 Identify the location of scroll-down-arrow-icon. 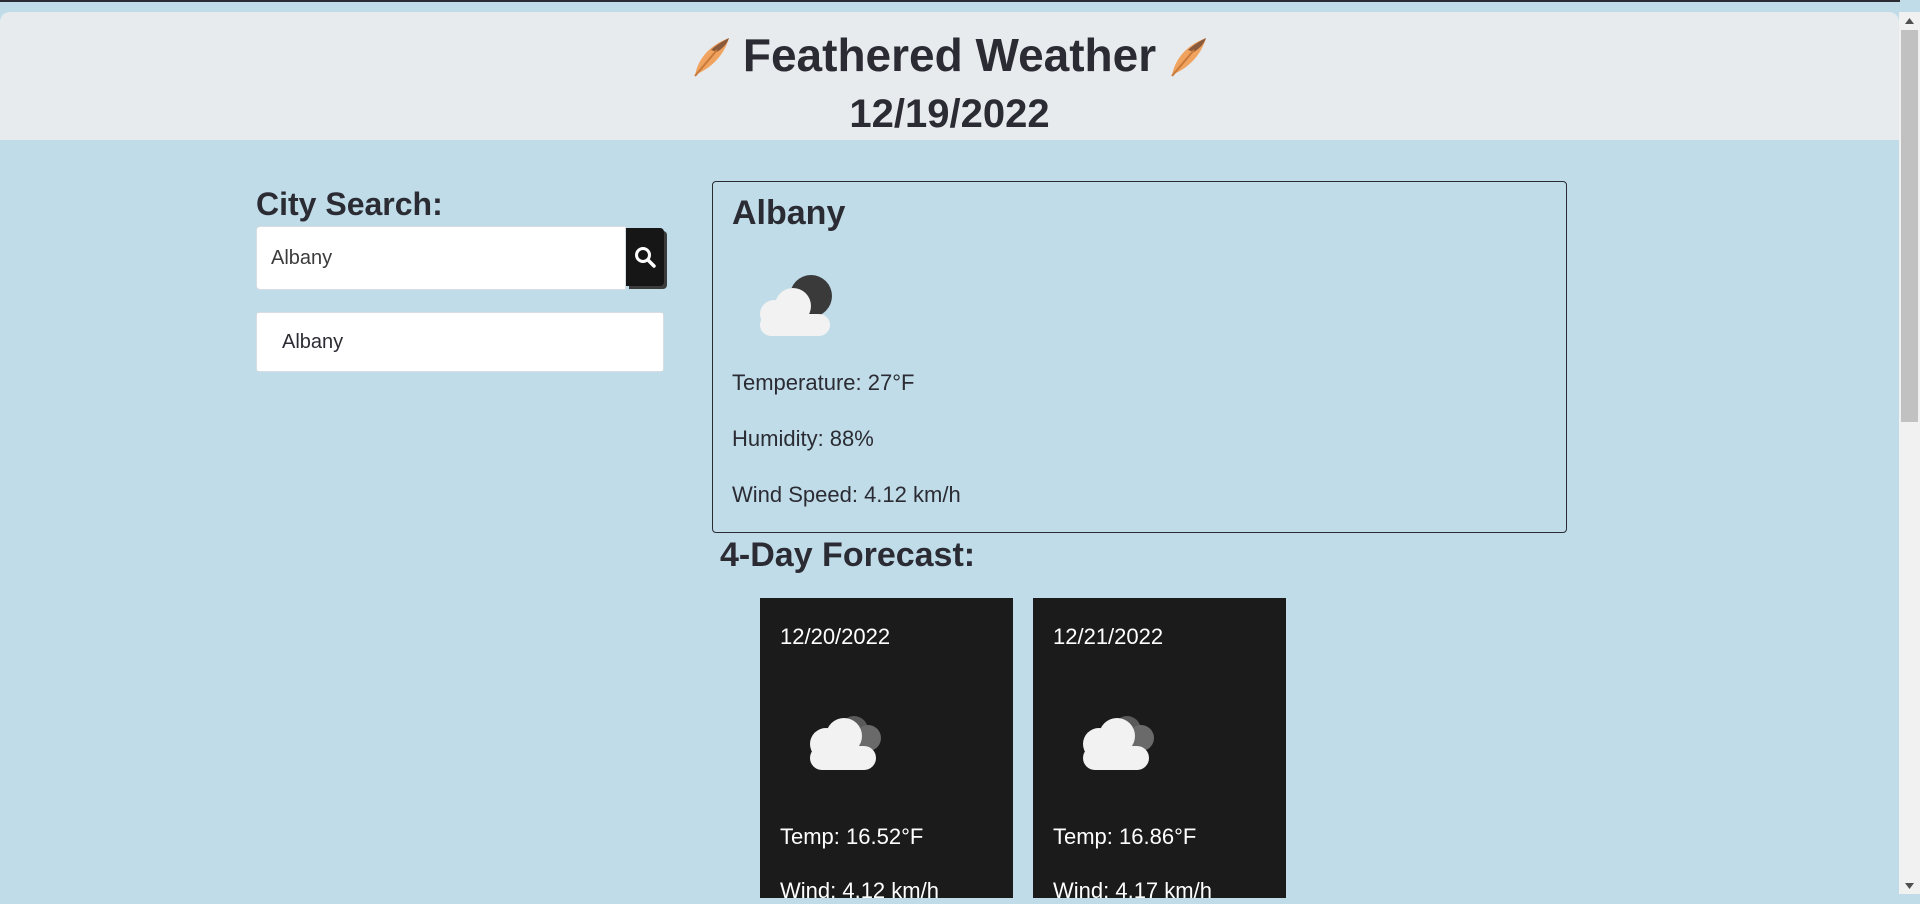
(1909, 885).